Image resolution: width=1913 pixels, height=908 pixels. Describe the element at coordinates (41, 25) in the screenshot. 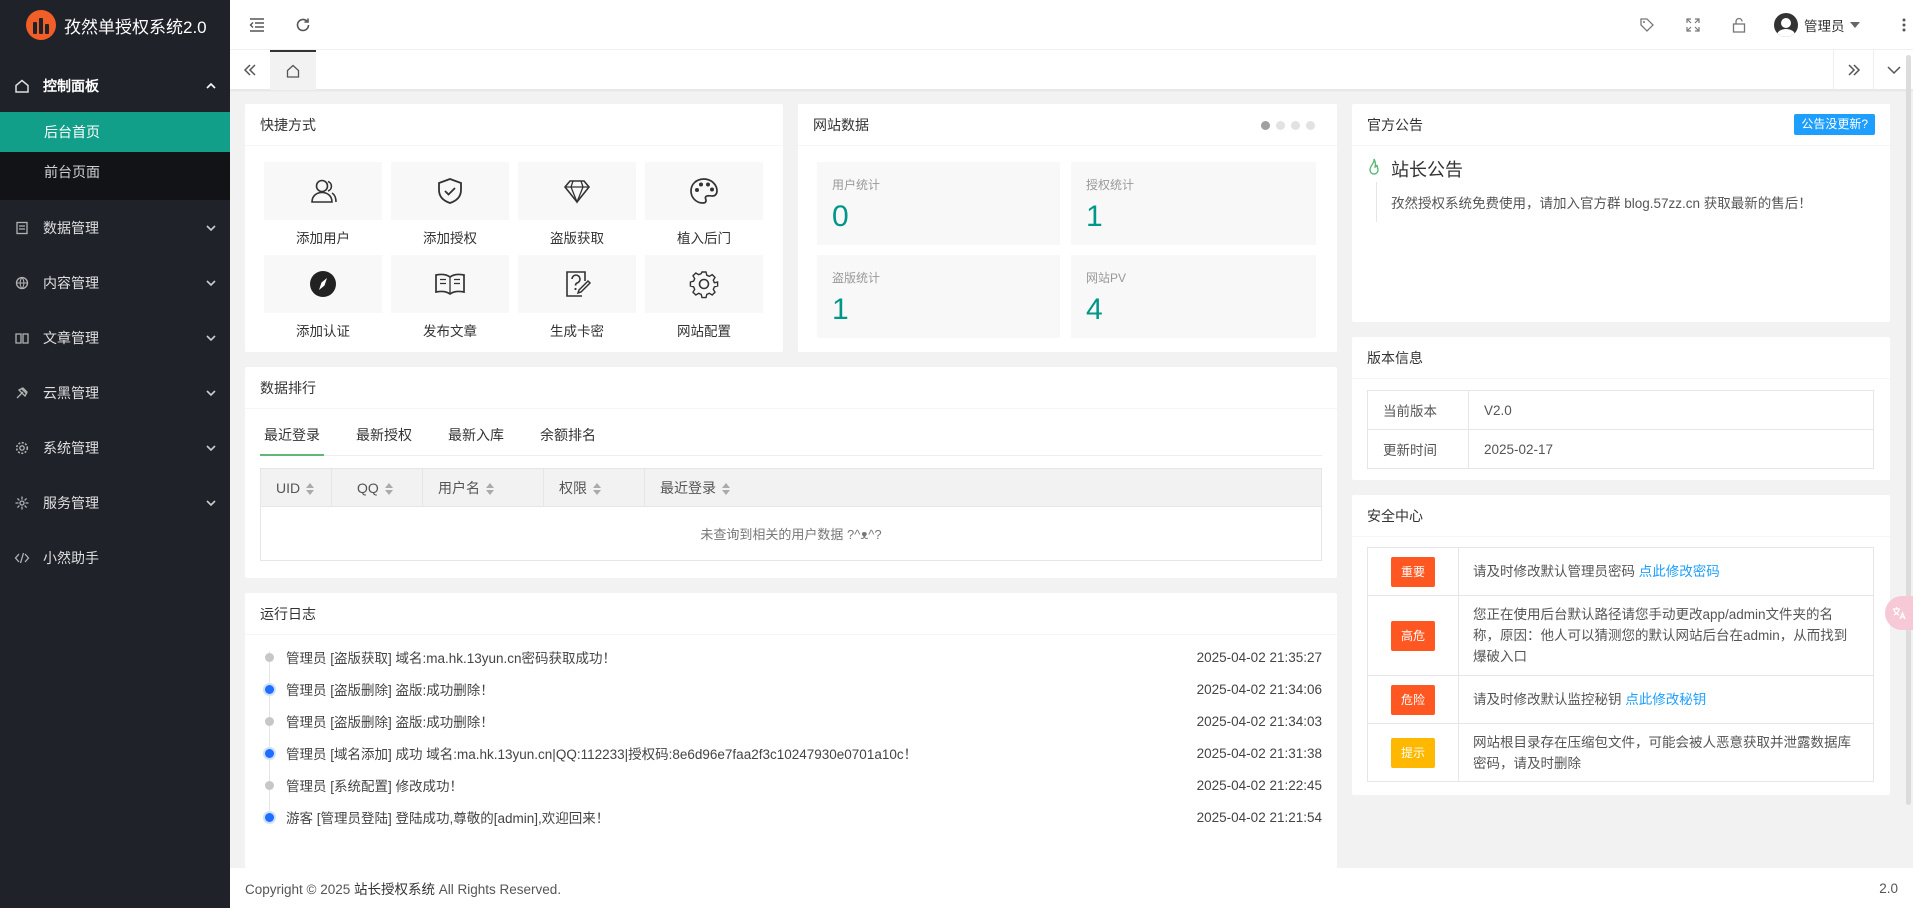

I see `logo-icon` at that location.